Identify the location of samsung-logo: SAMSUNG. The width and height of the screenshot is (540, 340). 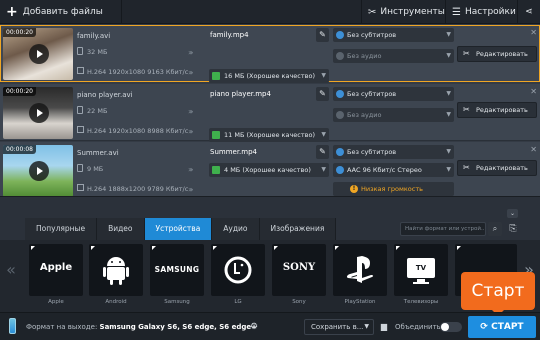
(177, 269).